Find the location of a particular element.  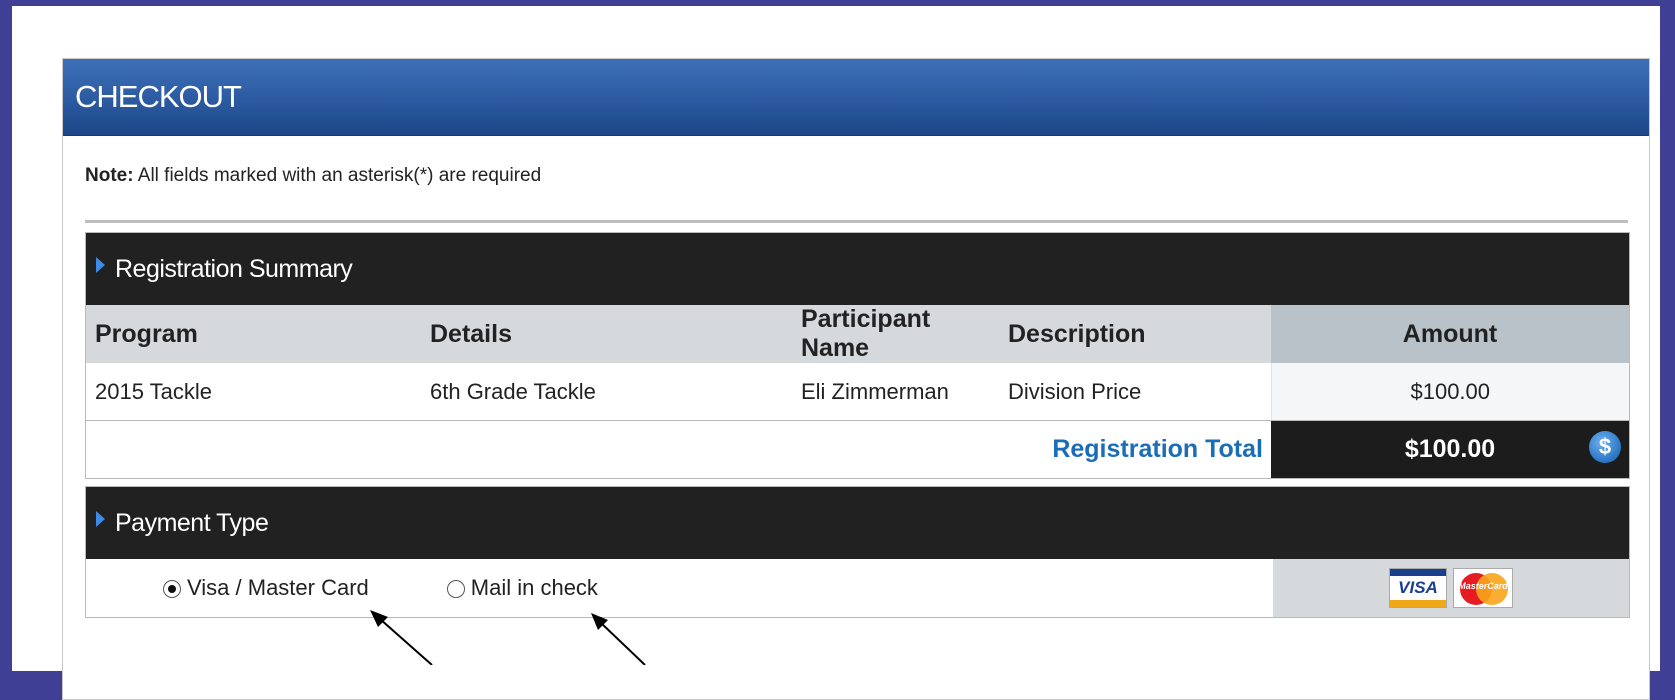

arrow-to-visa-option is located at coordinates (401, 637).